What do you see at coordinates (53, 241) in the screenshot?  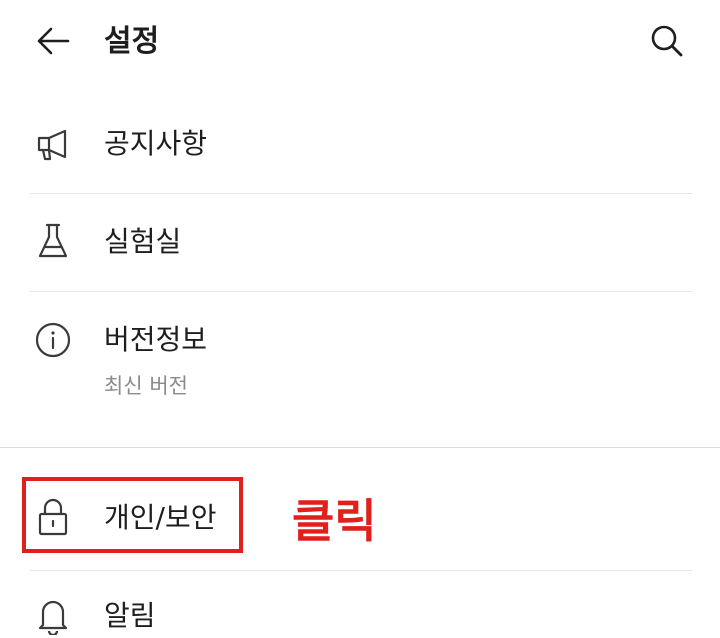 I see `flask-icon` at bounding box center [53, 241].